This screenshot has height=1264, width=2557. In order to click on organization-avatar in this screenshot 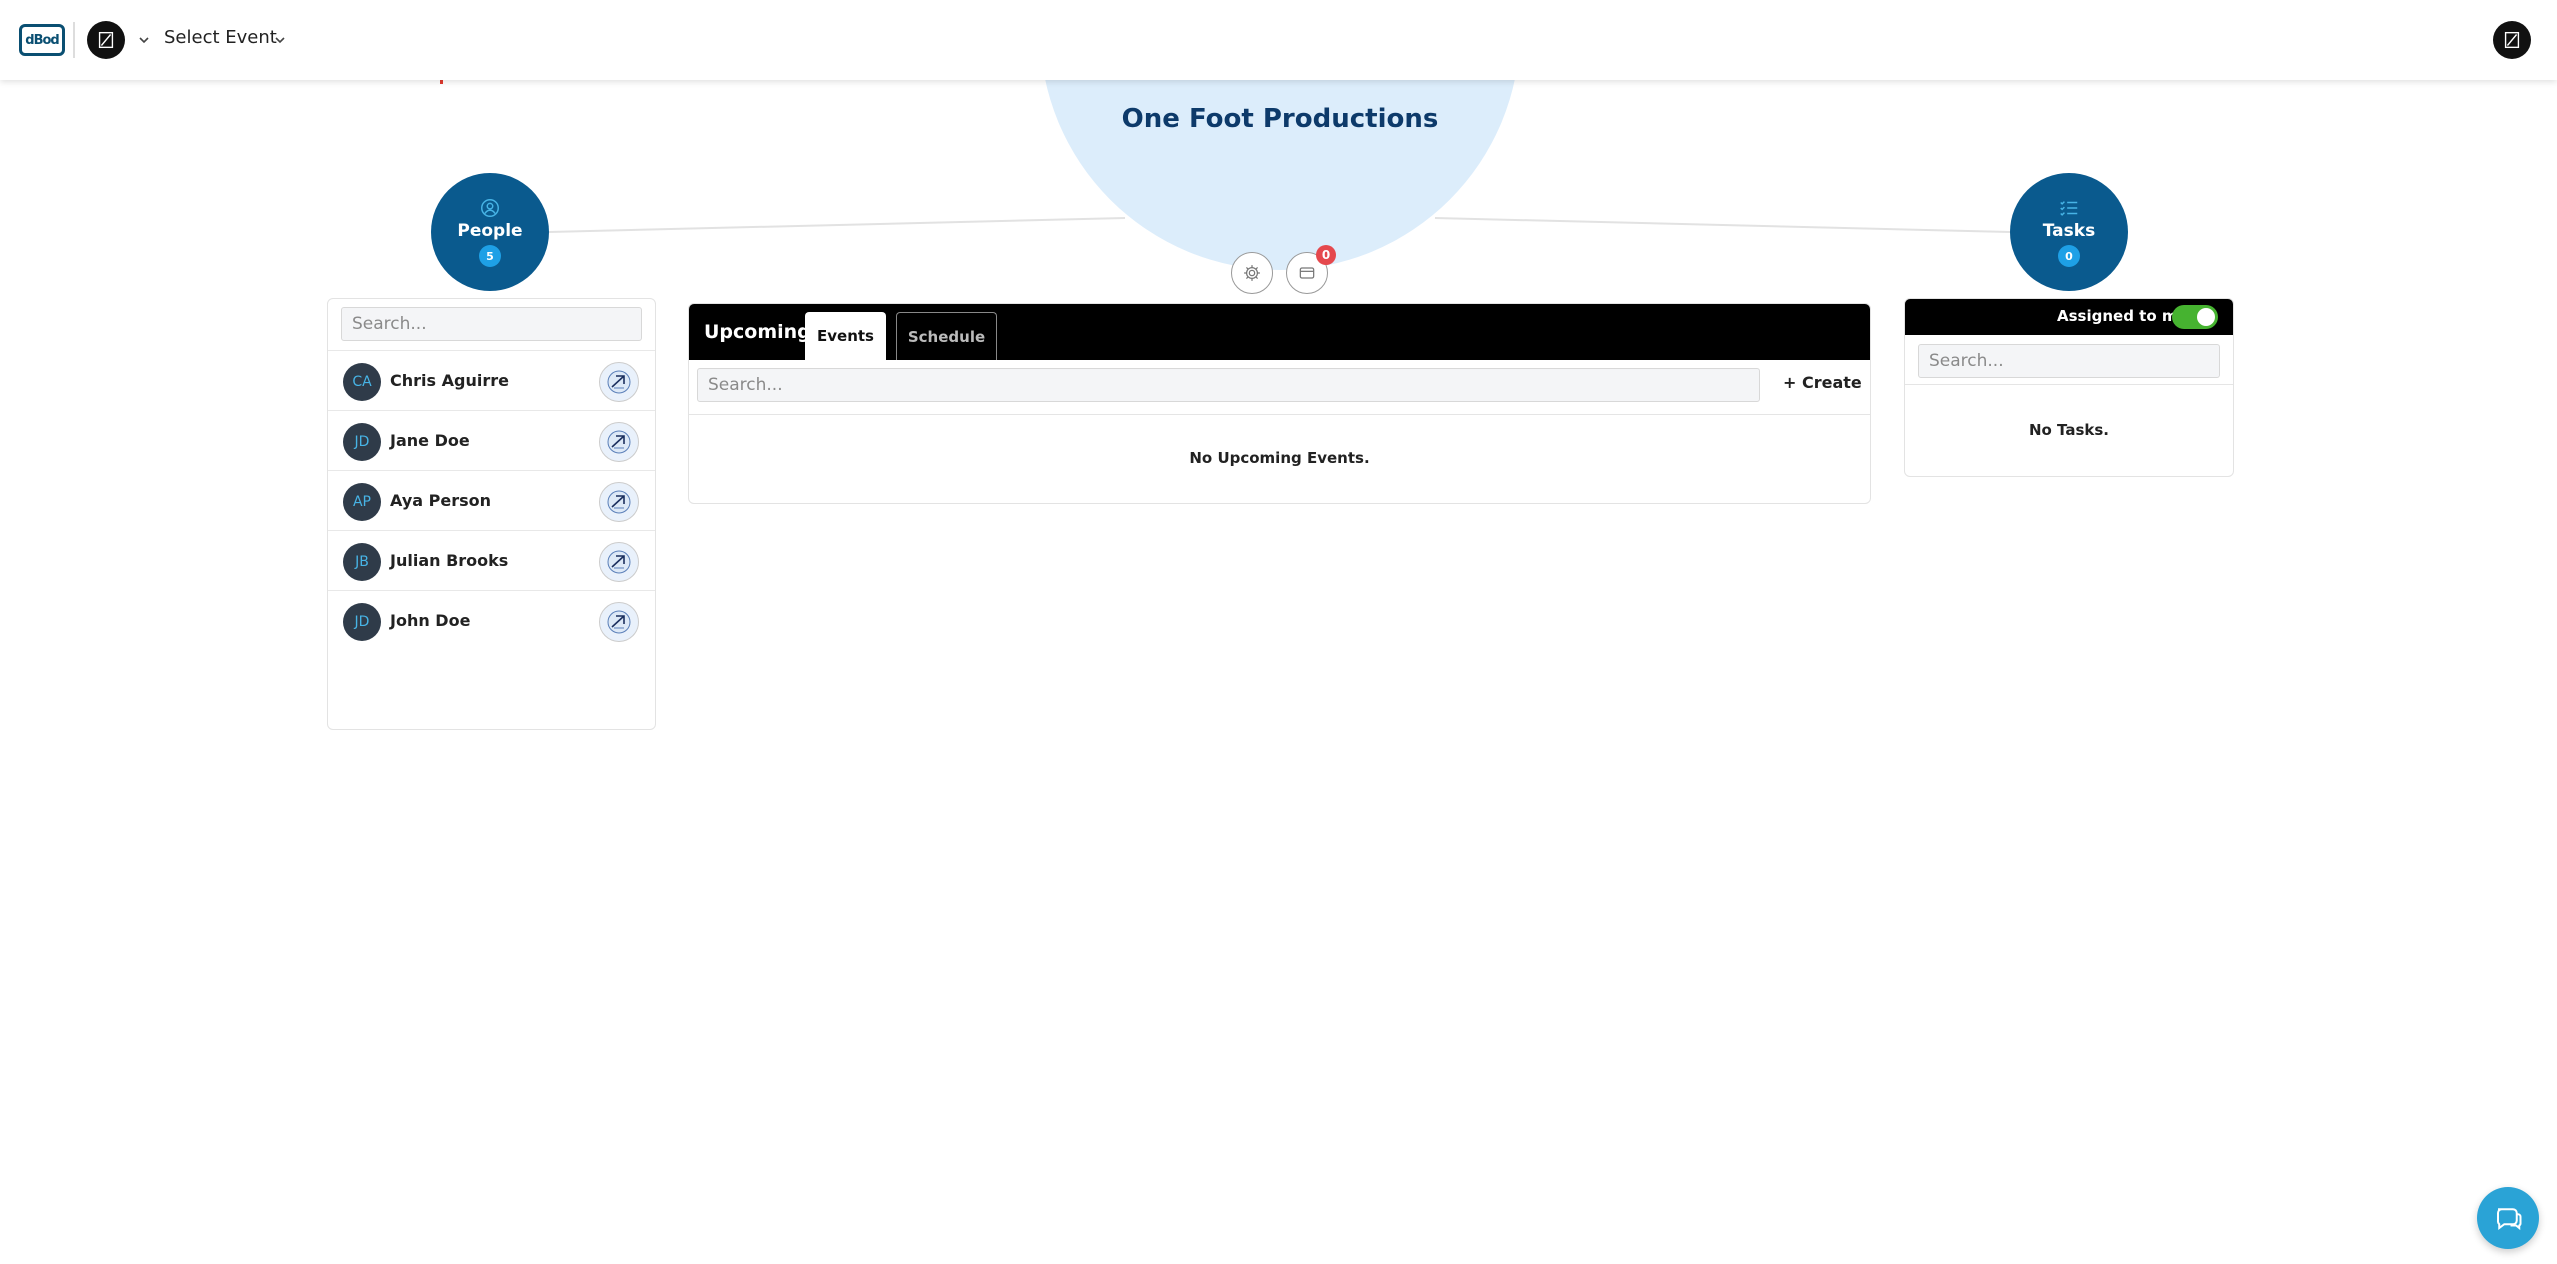, I will do `click(106, 40)`.